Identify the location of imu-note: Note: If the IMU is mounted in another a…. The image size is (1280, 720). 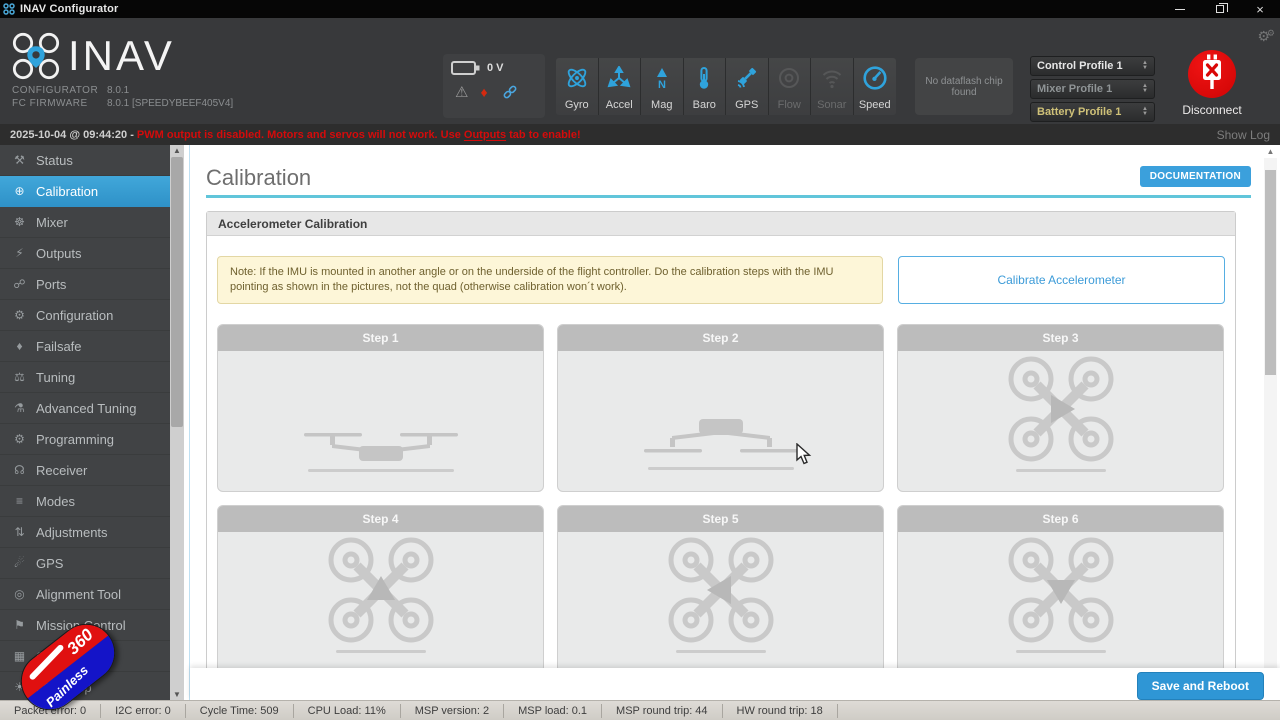
(550, 280).